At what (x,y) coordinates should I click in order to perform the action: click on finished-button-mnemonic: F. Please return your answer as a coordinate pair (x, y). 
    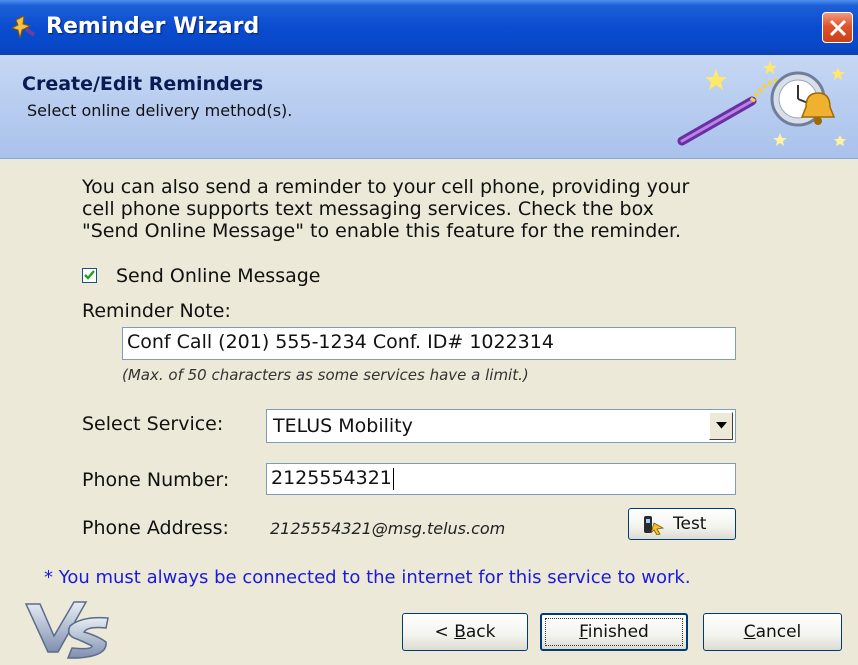
    Looking at the image, I should click on (583, 632).